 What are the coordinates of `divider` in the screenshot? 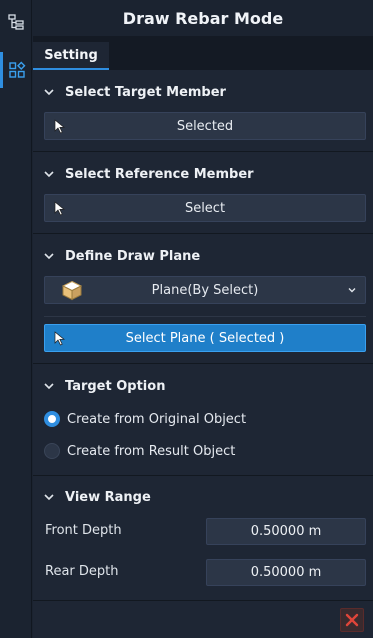 It's located at (205, 316).